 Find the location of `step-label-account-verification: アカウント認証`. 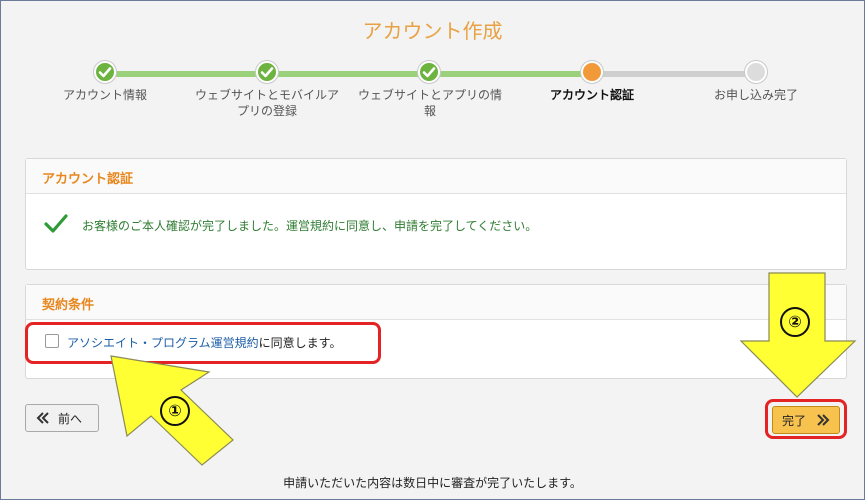

step-label-account-verification: アカウント認証 is located at coordinates (591, 95).